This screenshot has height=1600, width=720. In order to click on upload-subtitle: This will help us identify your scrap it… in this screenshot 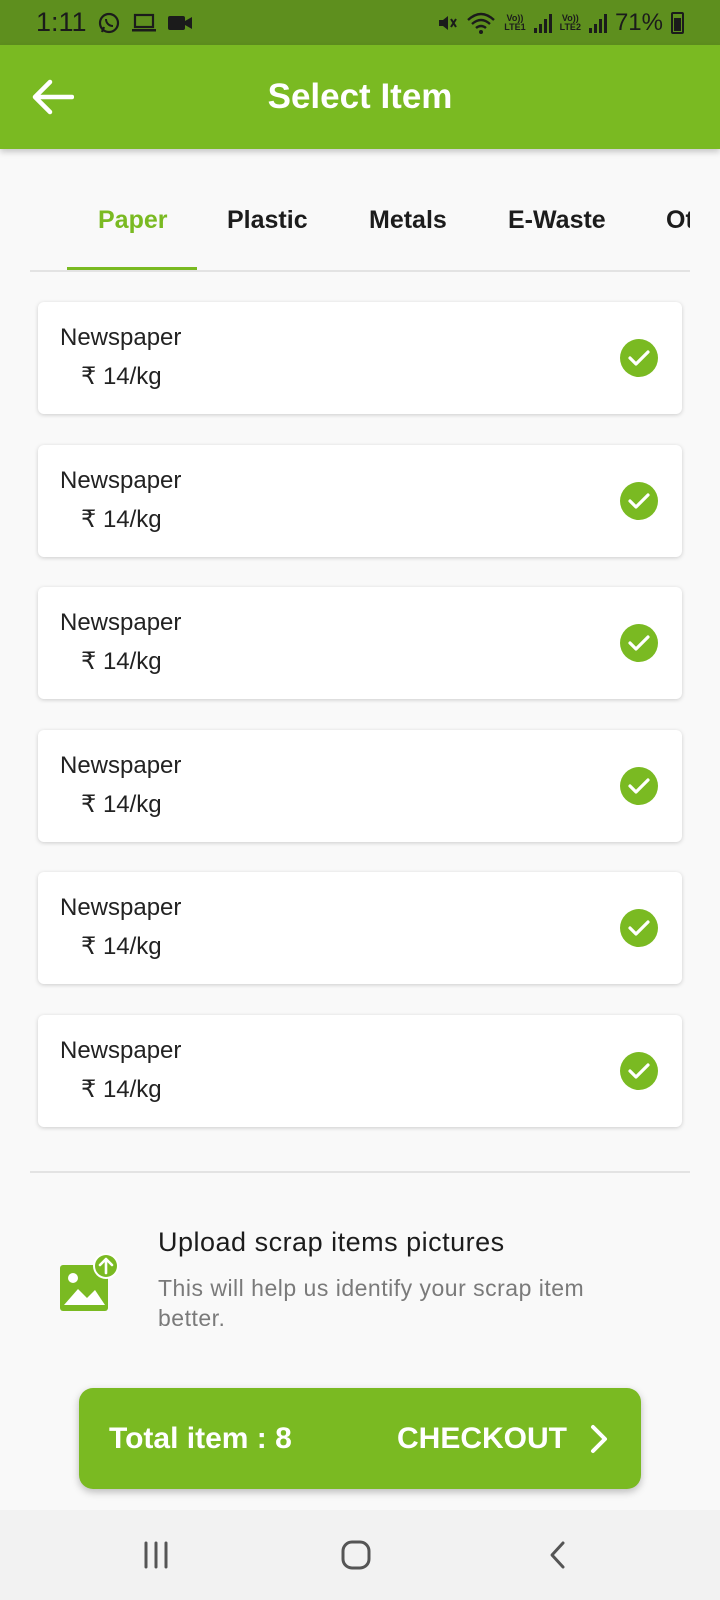, I will do `click(371, 1303)`.